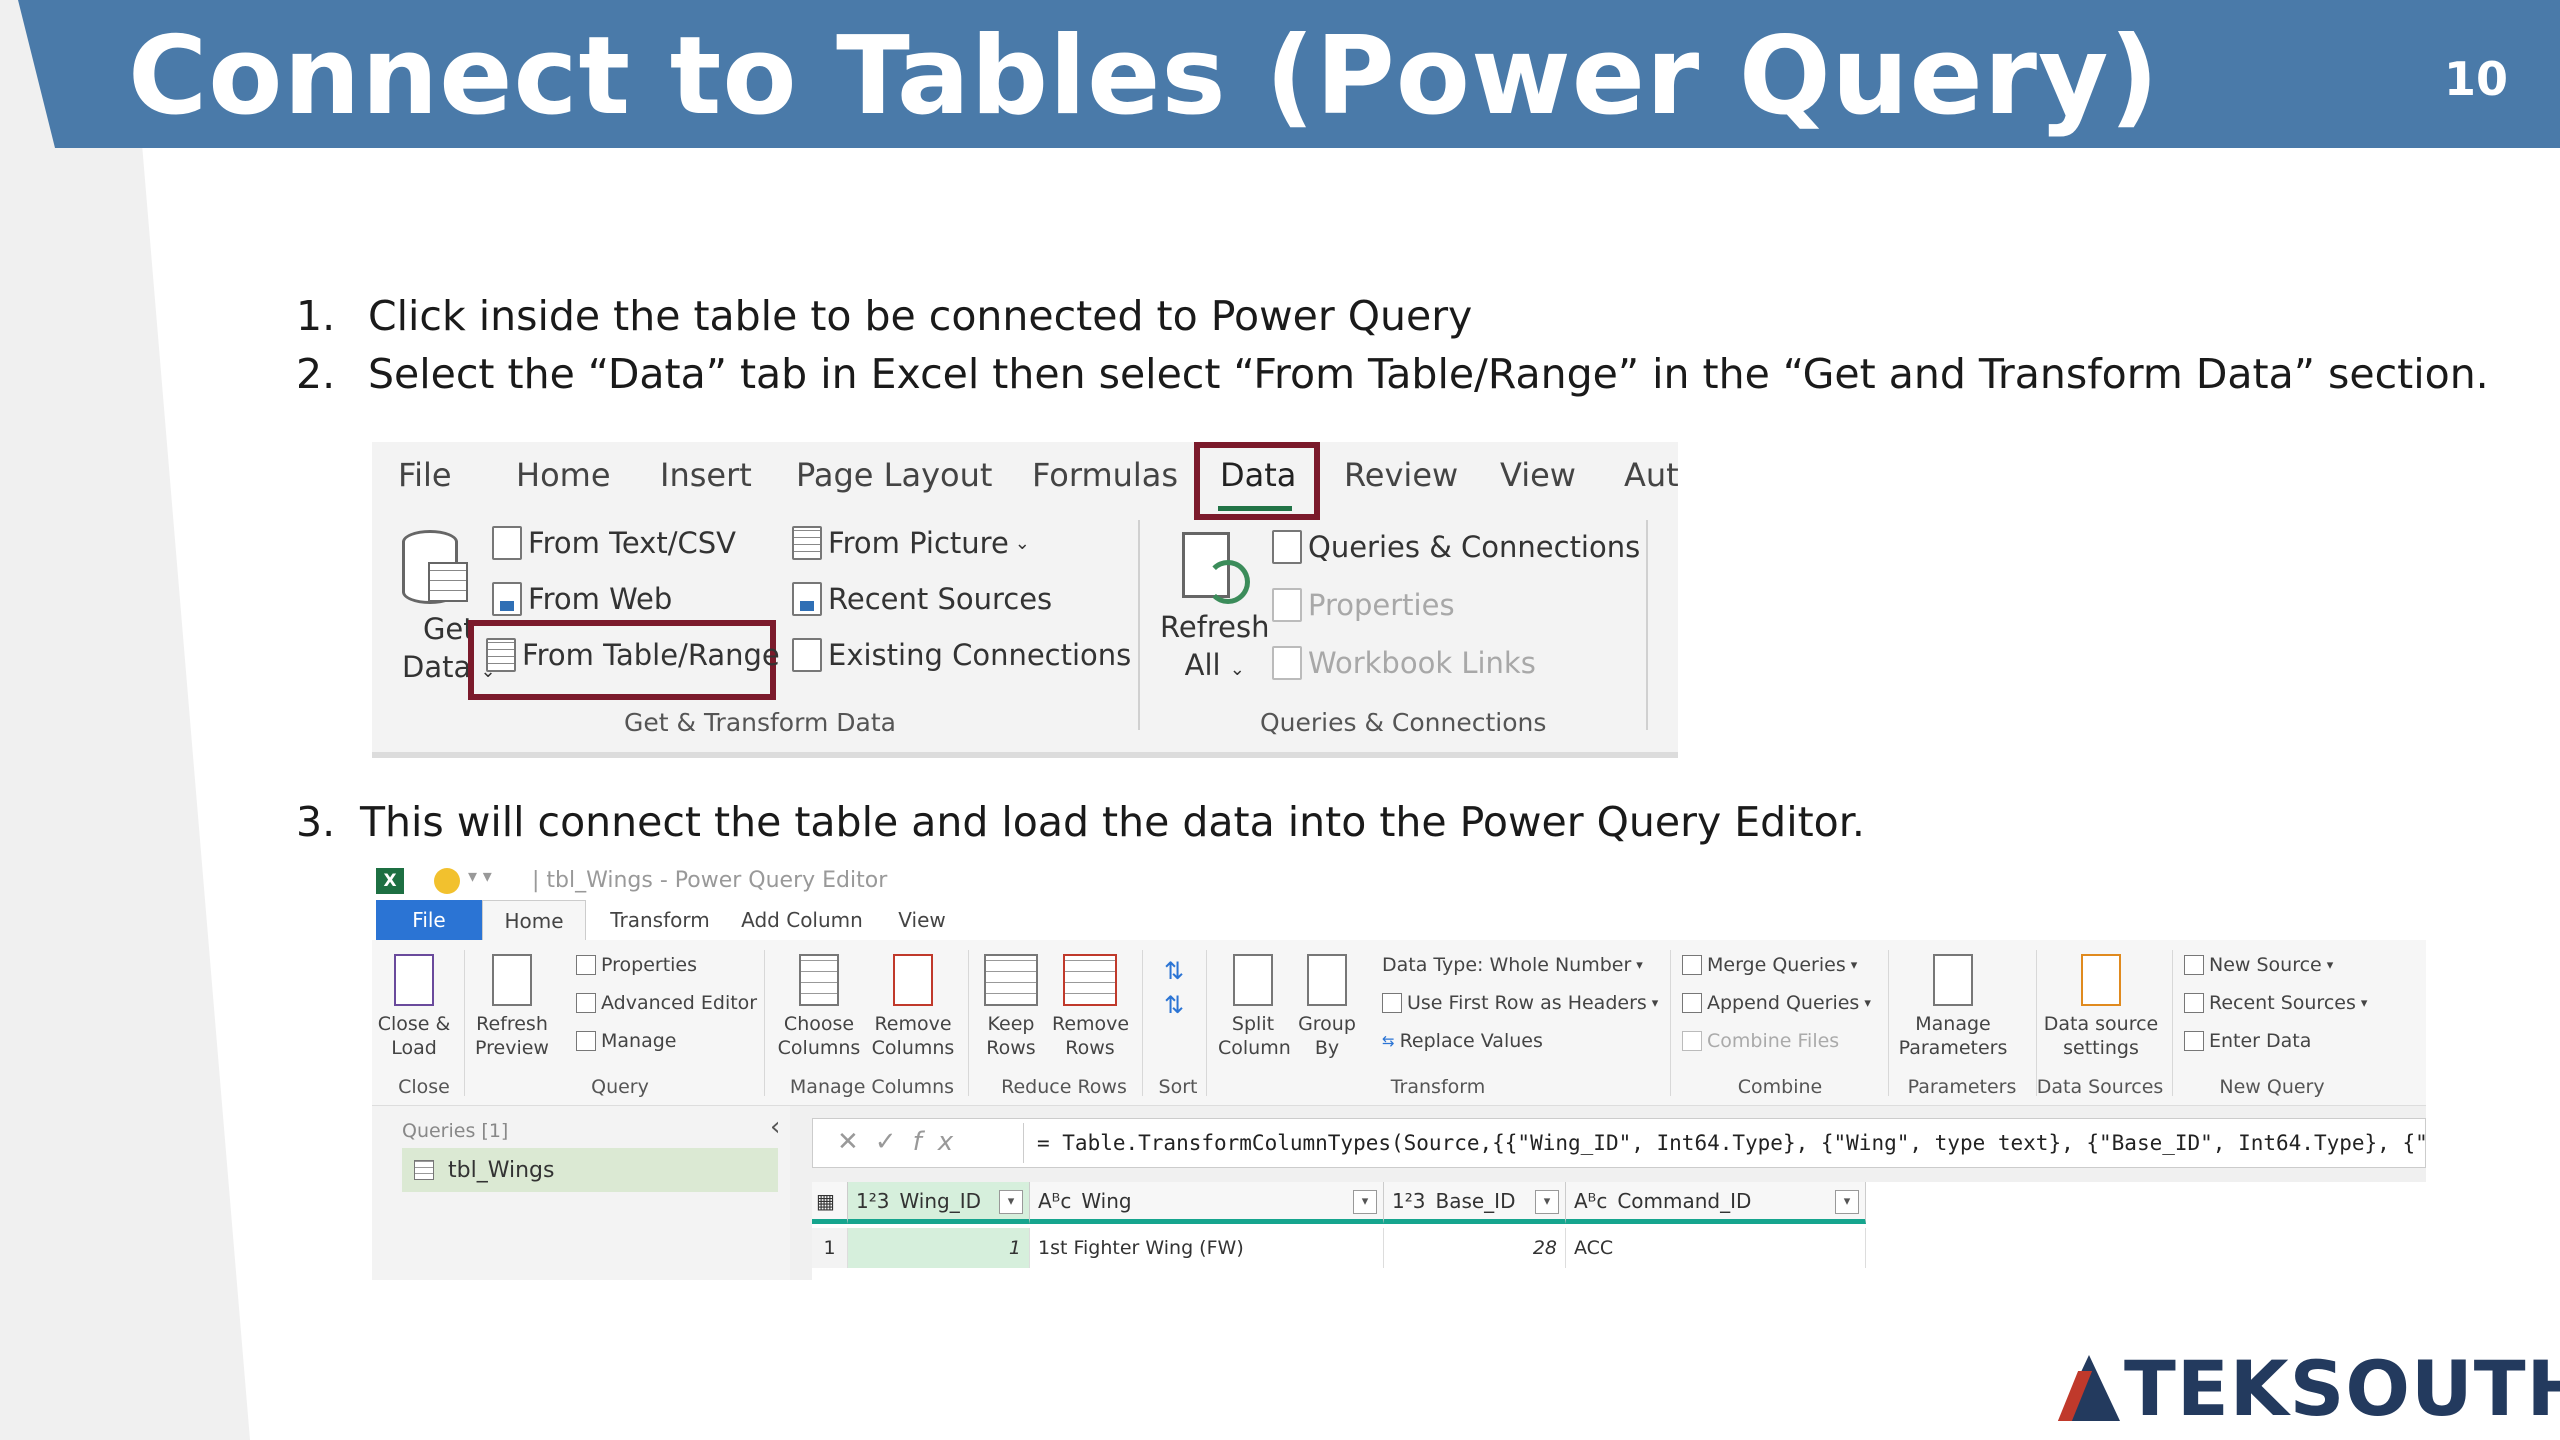 Image resolution: width=2560 pixels, height=1440 pixels. Describe the element at coordinates (961, 655) in the screenshot. I see `existing-connections-button: Existing Connections` at that location.